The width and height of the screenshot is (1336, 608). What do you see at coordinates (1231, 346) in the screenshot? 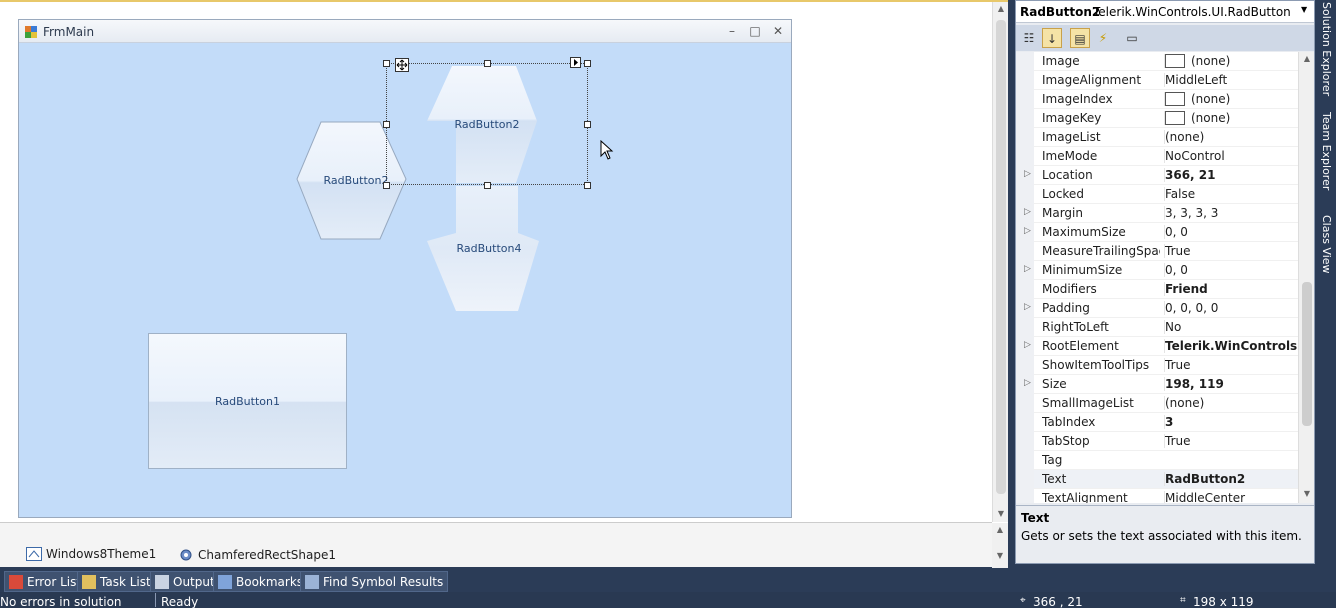
I see `property-value: Telerik.WinControls.RootRadElement` at bounding box center [1231, 346].